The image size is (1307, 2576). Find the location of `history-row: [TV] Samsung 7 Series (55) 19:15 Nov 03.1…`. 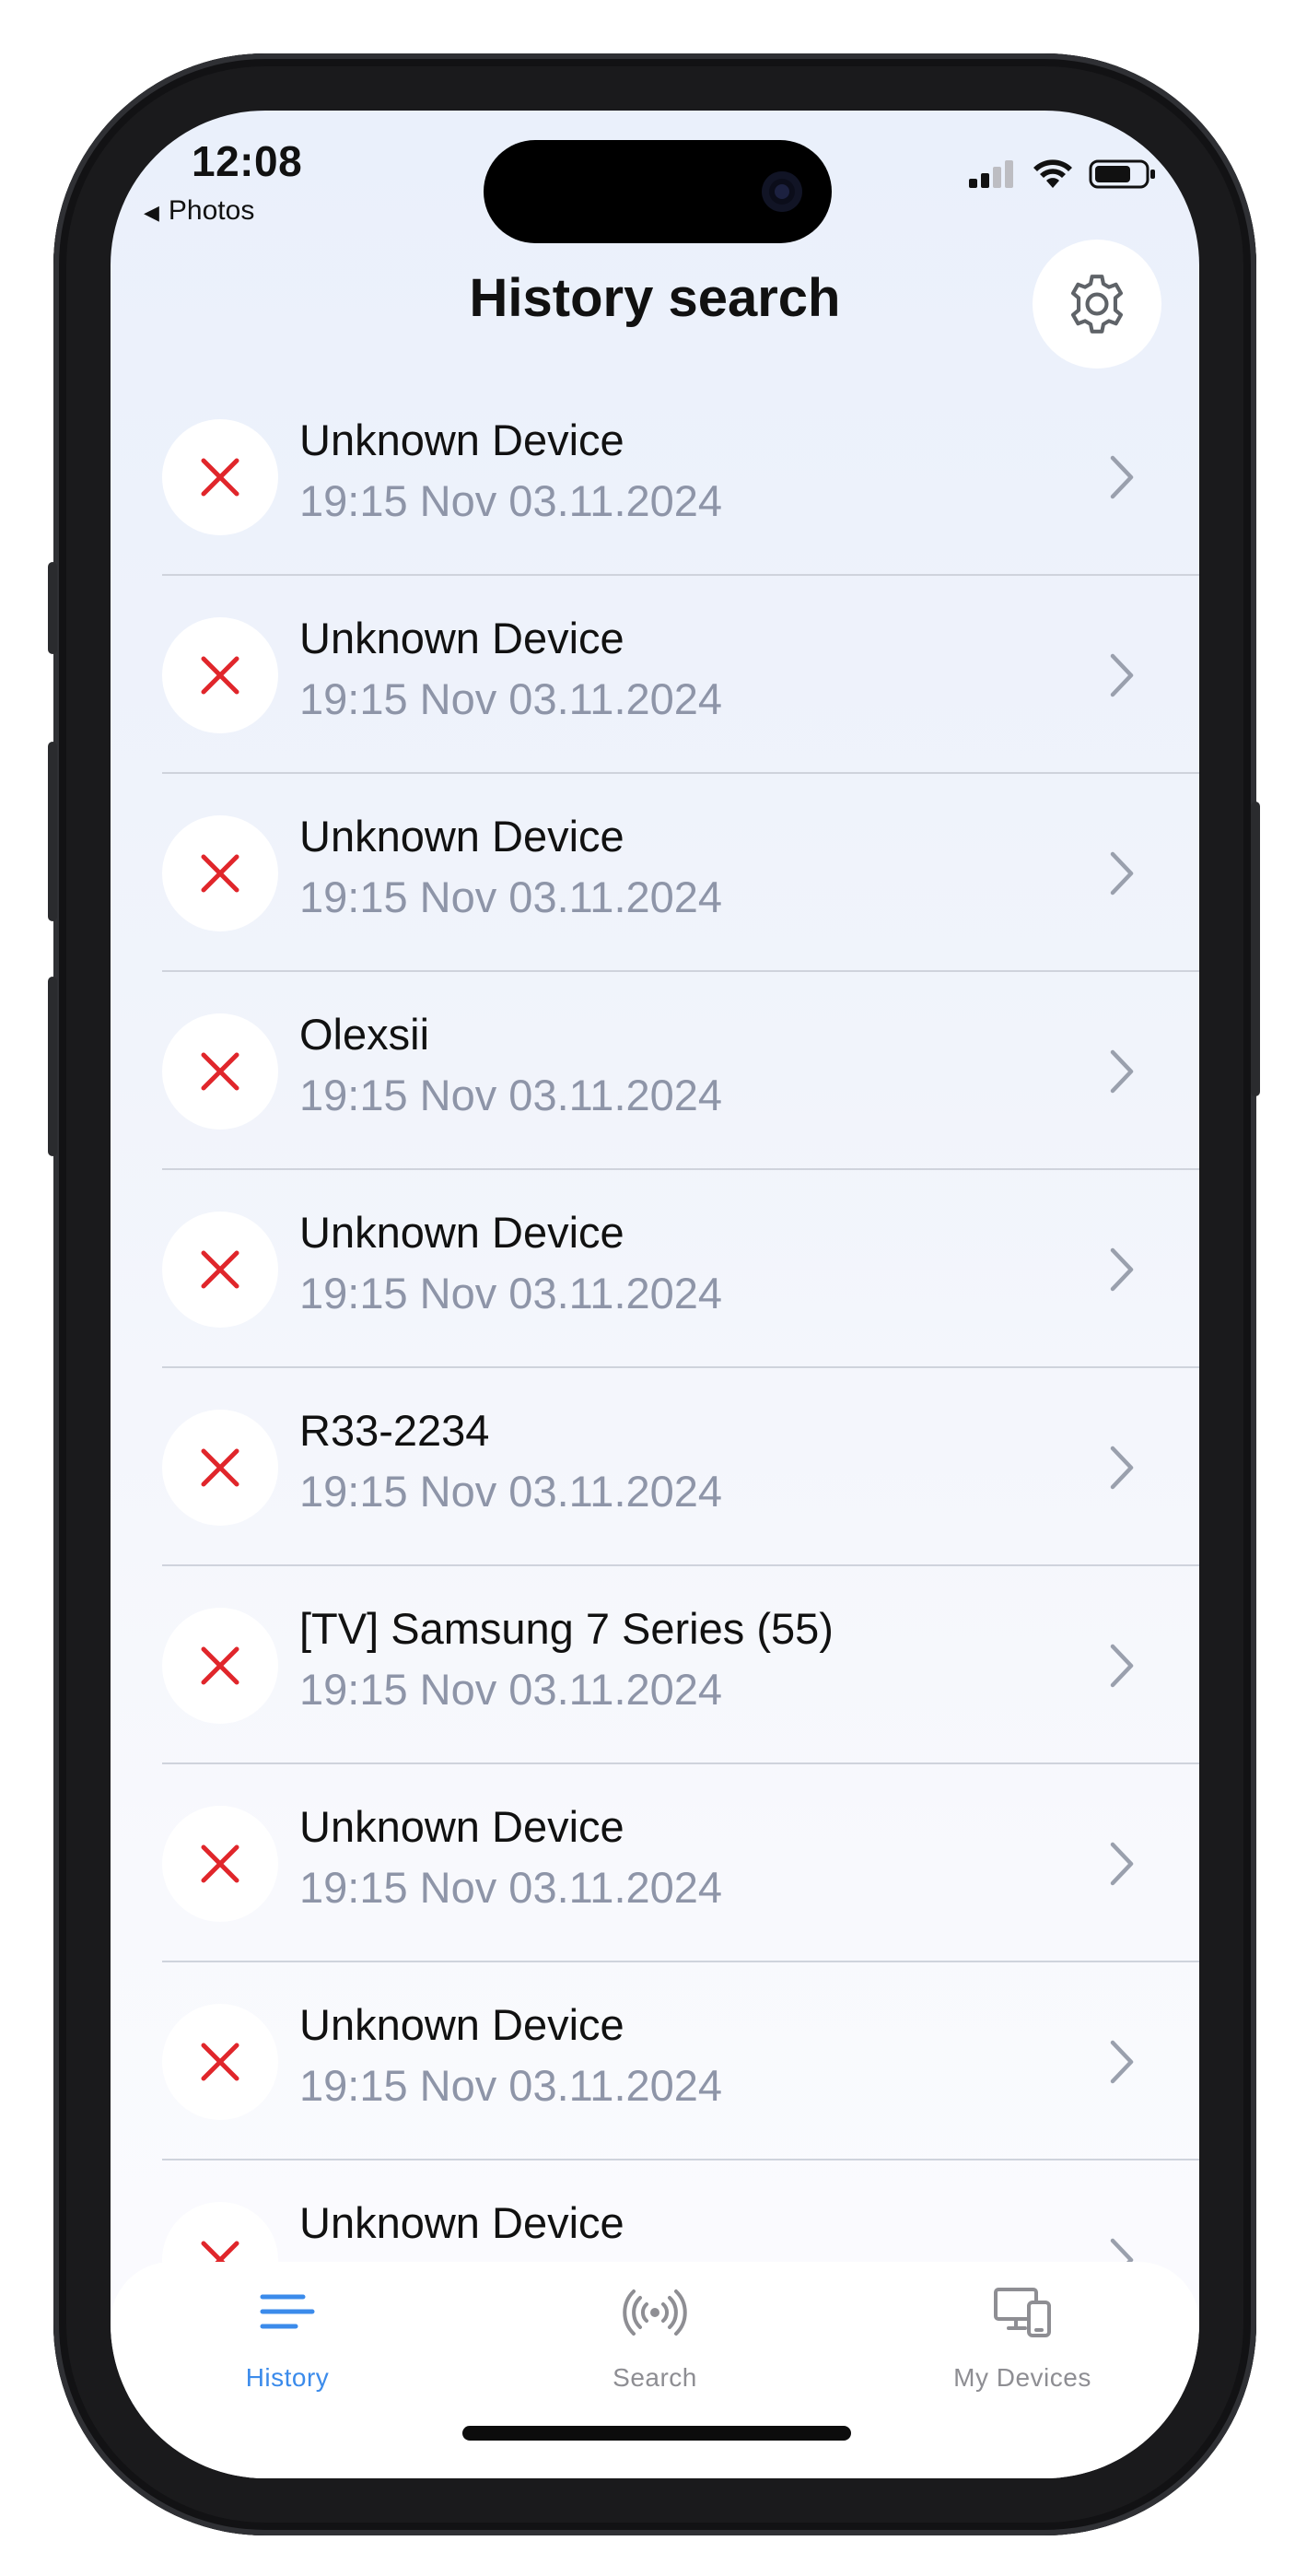

history-row: [TV] Samsung 7 Series (55) 19:15 Nov 03.1… is located at coordinates (681, 1665).